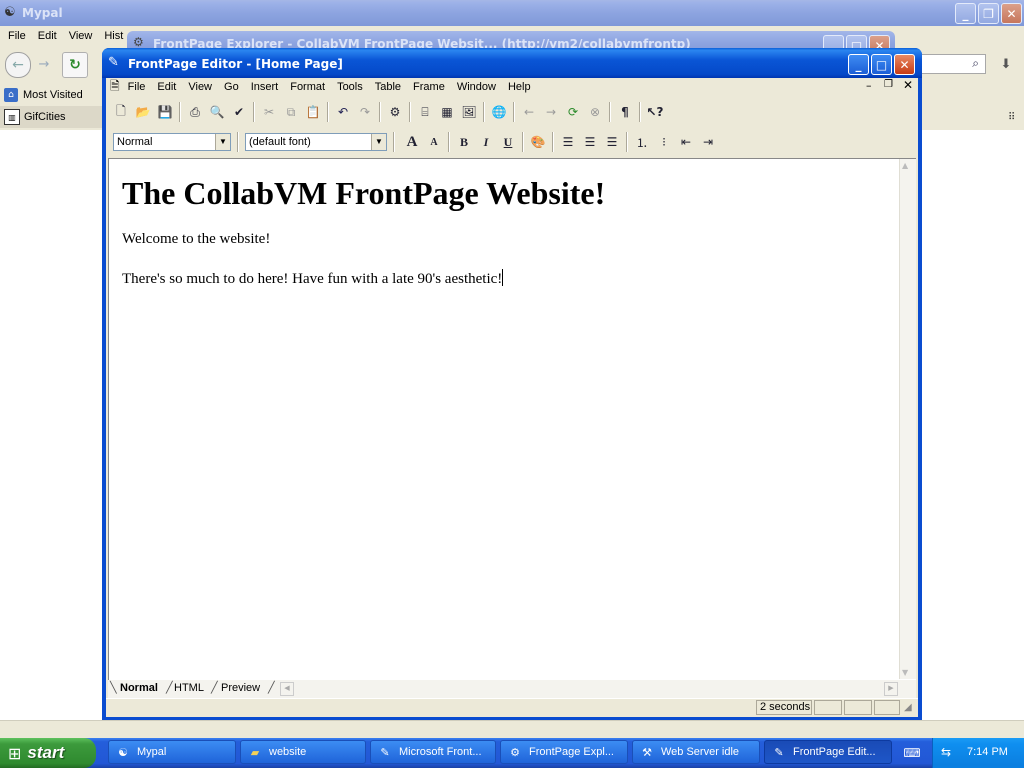  What do you see at coordinates (696, 752) in the screenshot?
I see `taskbar-item-web-server: ⚒ Web Server idle` at bounding box center [696, 752].